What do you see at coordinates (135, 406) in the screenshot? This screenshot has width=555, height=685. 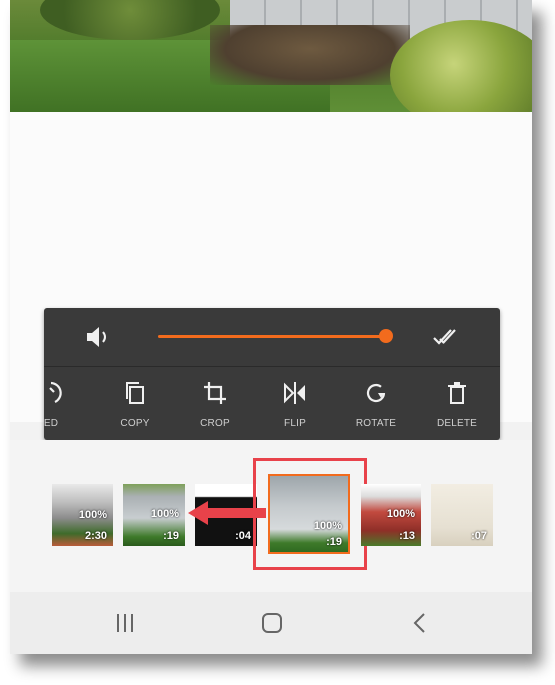 I see `tool-copy: COPY` at bounding box center [135, 406].